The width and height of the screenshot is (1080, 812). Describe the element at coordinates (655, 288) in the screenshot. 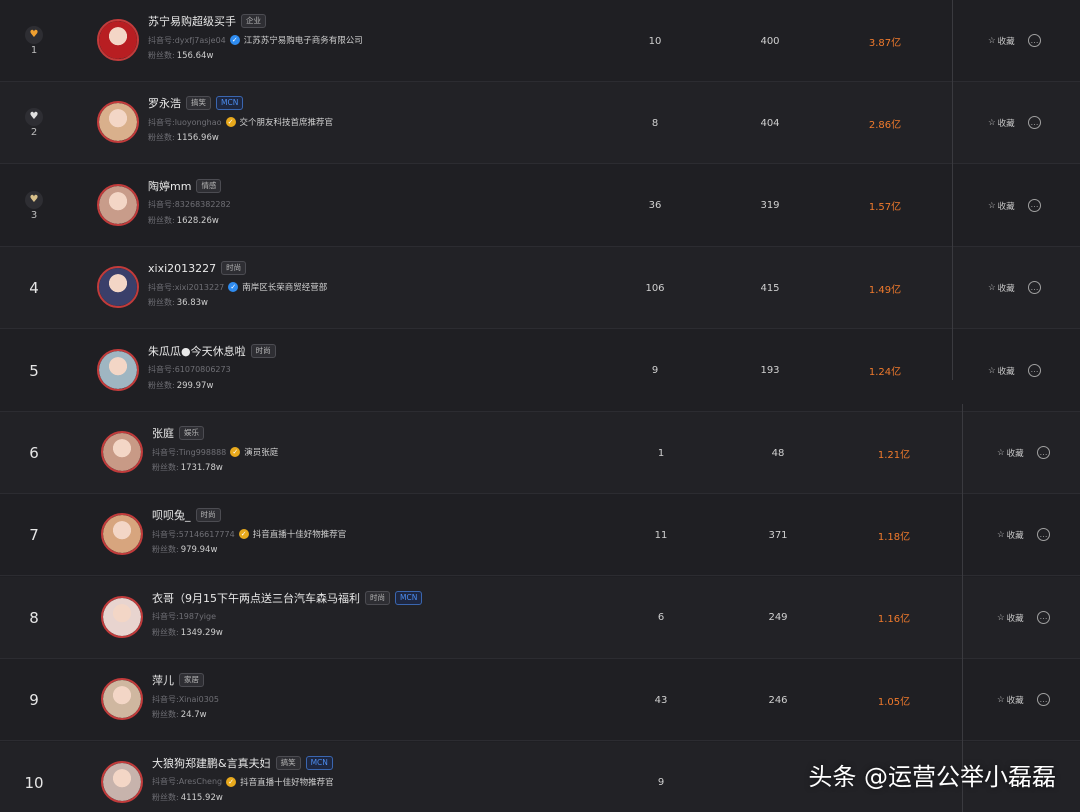

I see `live-count-cell: 106` at that location.